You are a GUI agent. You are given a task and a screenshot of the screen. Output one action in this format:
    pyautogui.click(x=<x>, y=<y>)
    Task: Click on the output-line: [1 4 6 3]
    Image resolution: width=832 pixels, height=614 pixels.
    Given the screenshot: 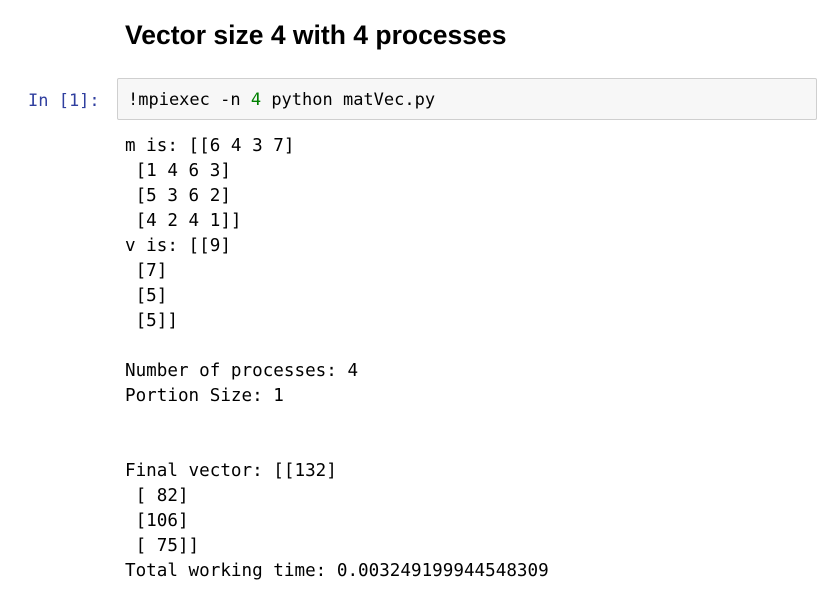 What is the action you would take?
    pyautogui.click(x=178, y=171)
    